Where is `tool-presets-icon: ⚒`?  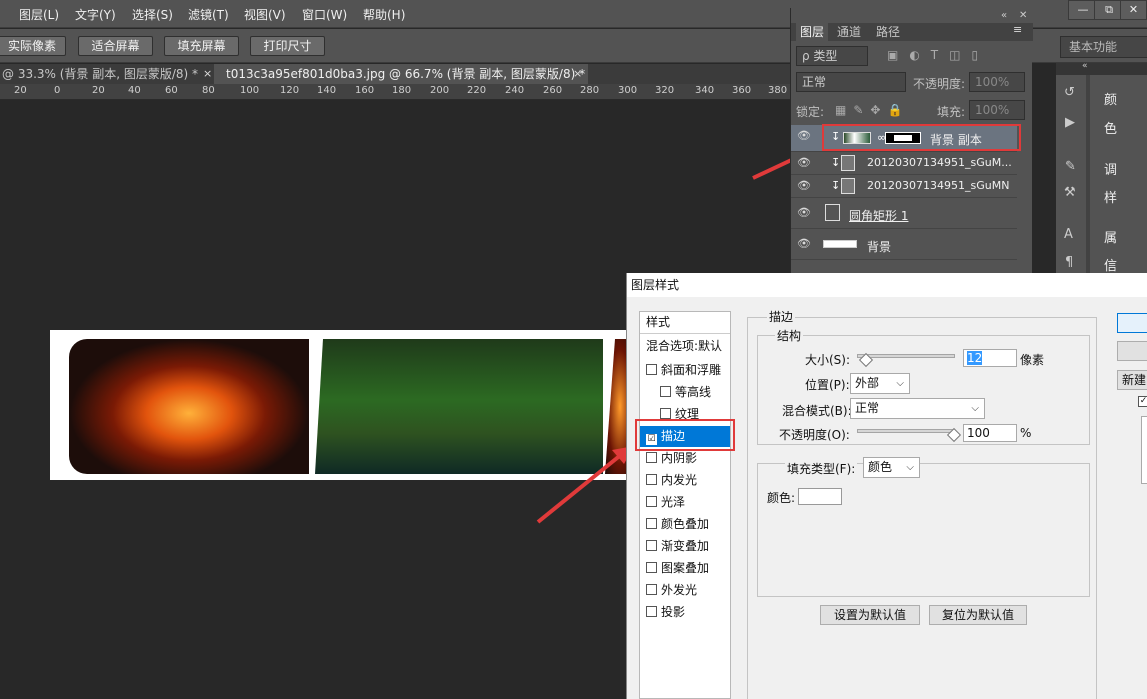
tool-presets-icon: ⚒ is located at coordinates (1070, 192).